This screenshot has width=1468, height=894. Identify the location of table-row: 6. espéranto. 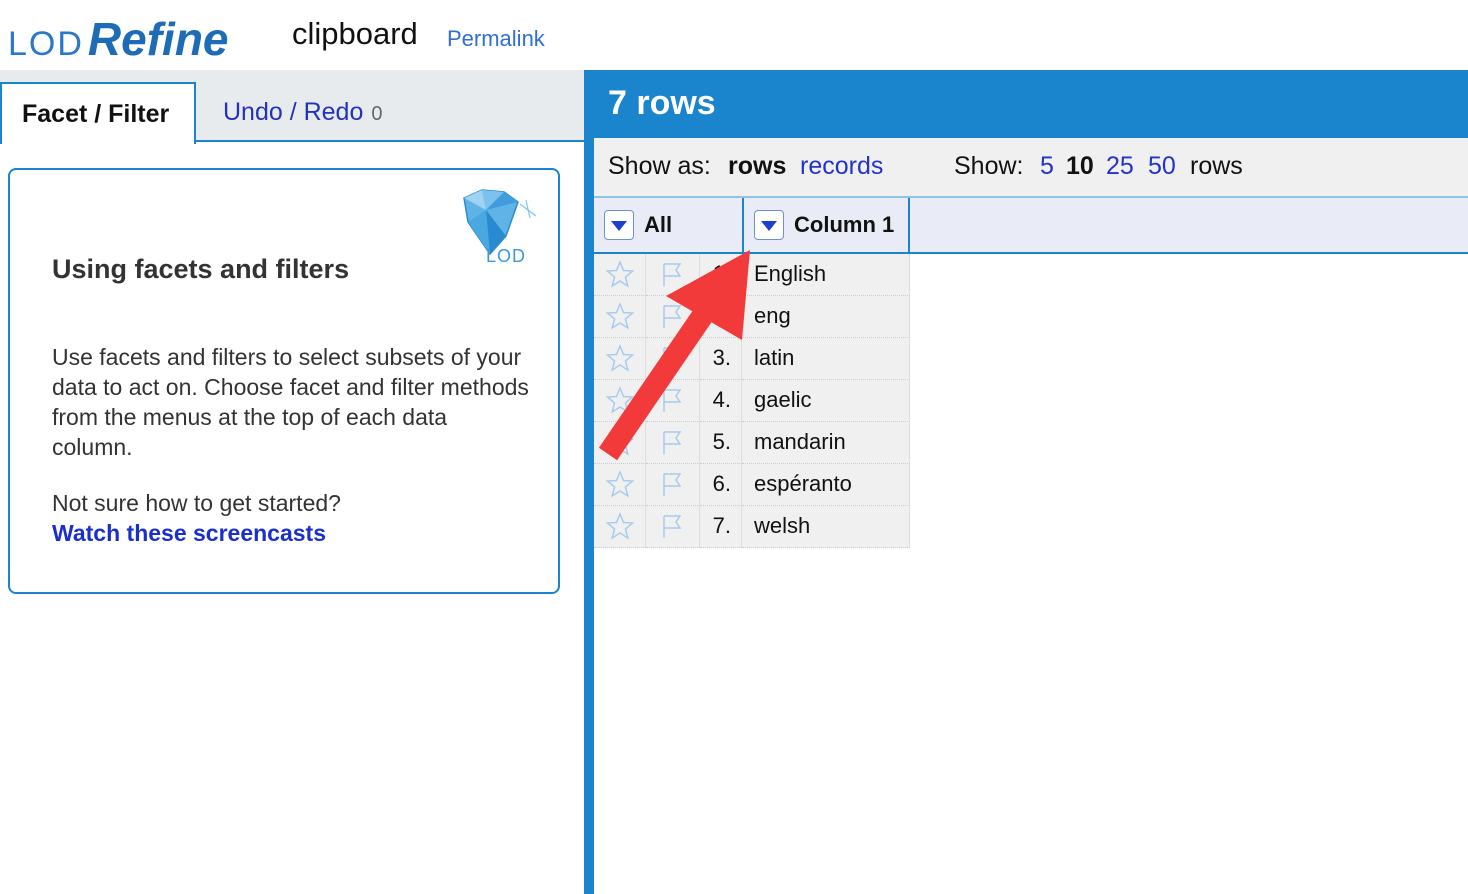
(752, 485).